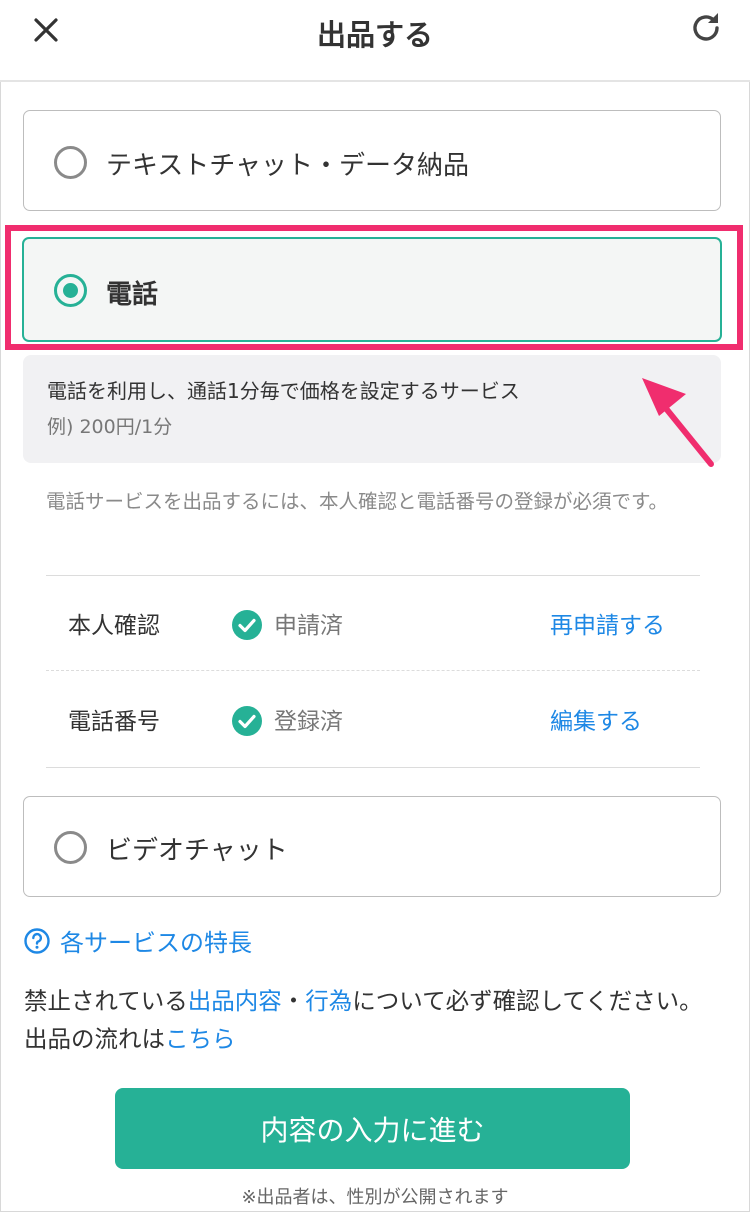  I want to click on notice-text: 禁止されている, so click(106, 1001).